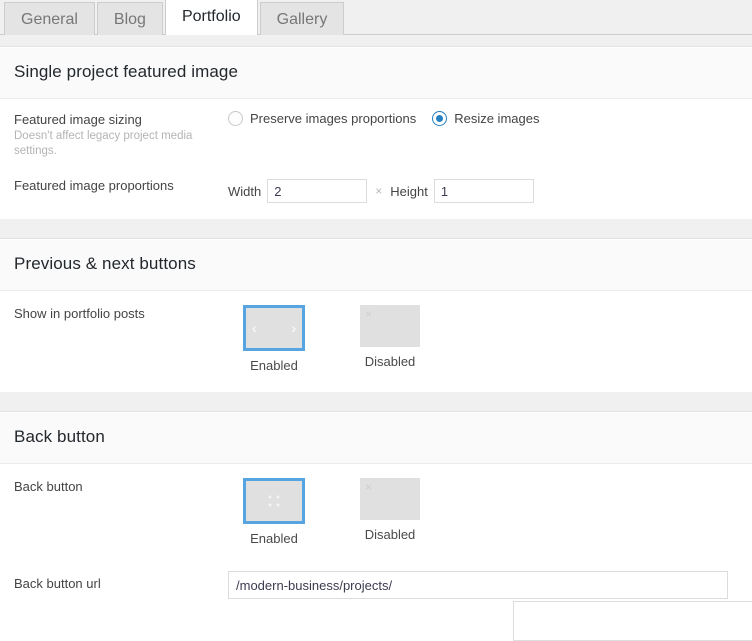 The height and width of the screenshot is (641, 752). Describe the element at coordinates (333, 118) in the screenshot. I see `radio-label: Preserve images proportions` at that location.